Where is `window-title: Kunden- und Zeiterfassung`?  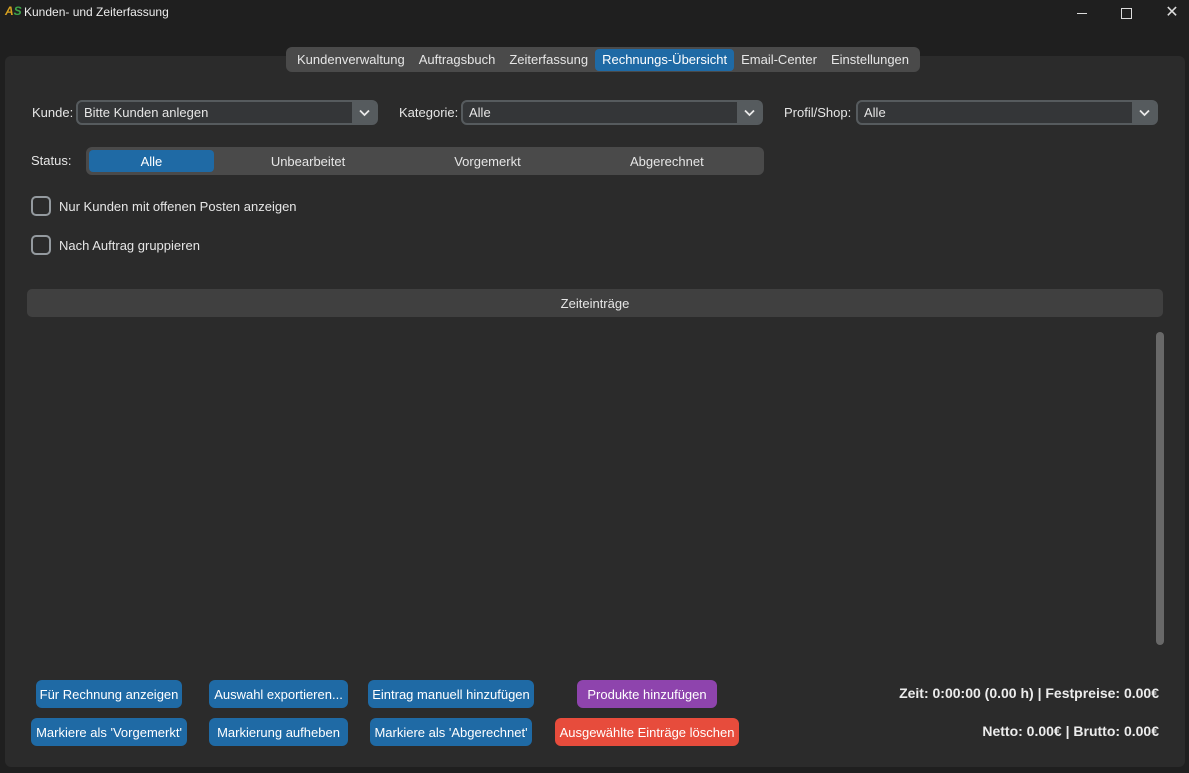
window-title: Kunden- und Zeiterfassung is located at coordinates (96, 12).